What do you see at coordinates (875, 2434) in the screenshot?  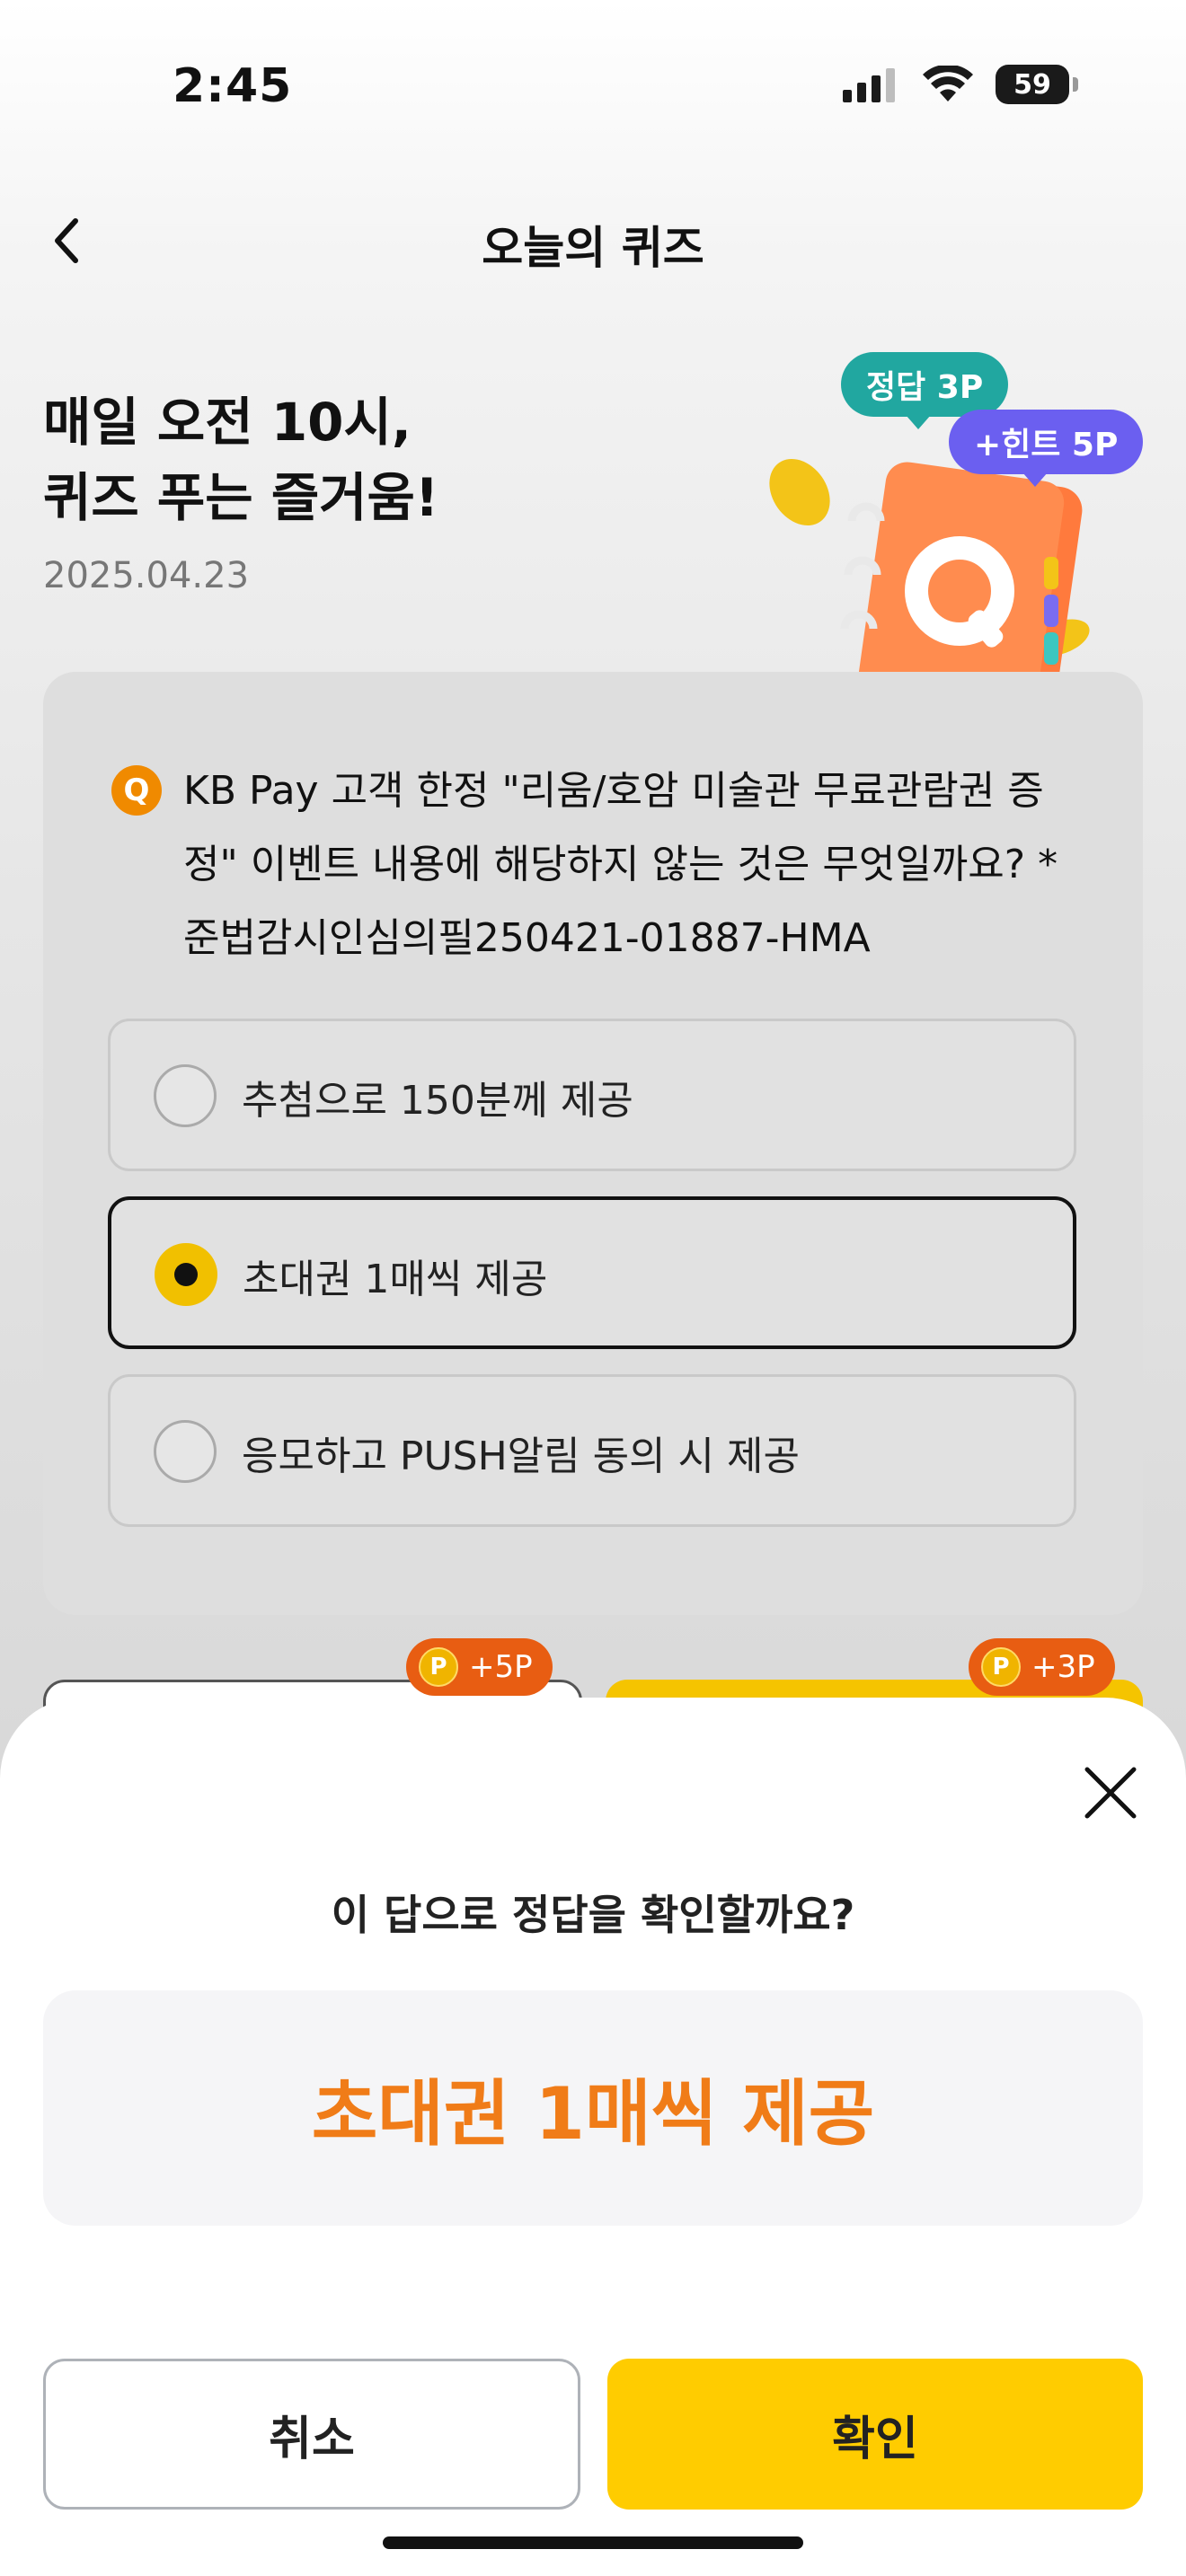 I see `confirm-button: 확인` at bounding box center [875, 2434].